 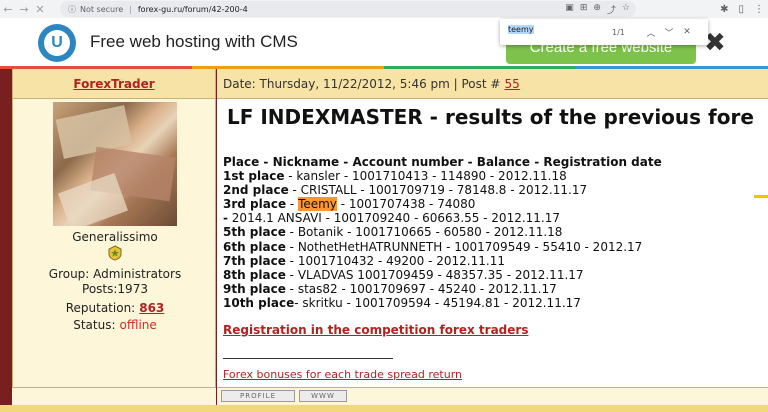 I want to click on group-text: Group: Administrators, so click(x=115, y=274).